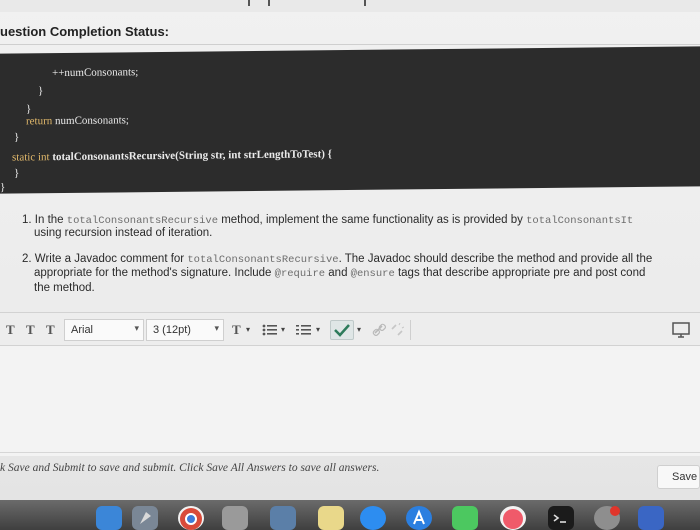  Describe the element at coordinates (64, 288) in the screenshot. I see `question-2-line-3: the method.` at that location.